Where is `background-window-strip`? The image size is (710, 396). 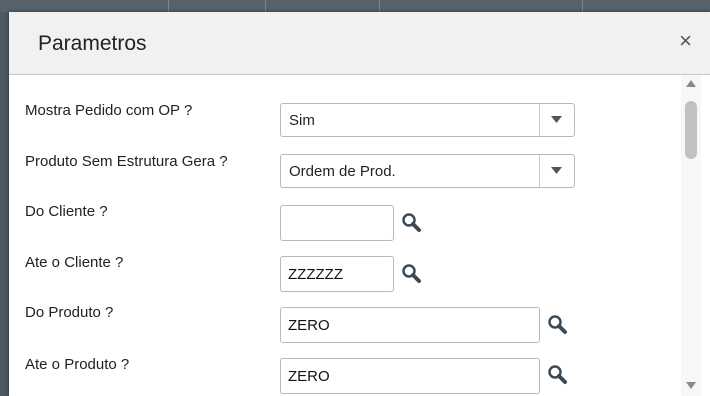 background-window-strip is located at coordinates (355, 6).